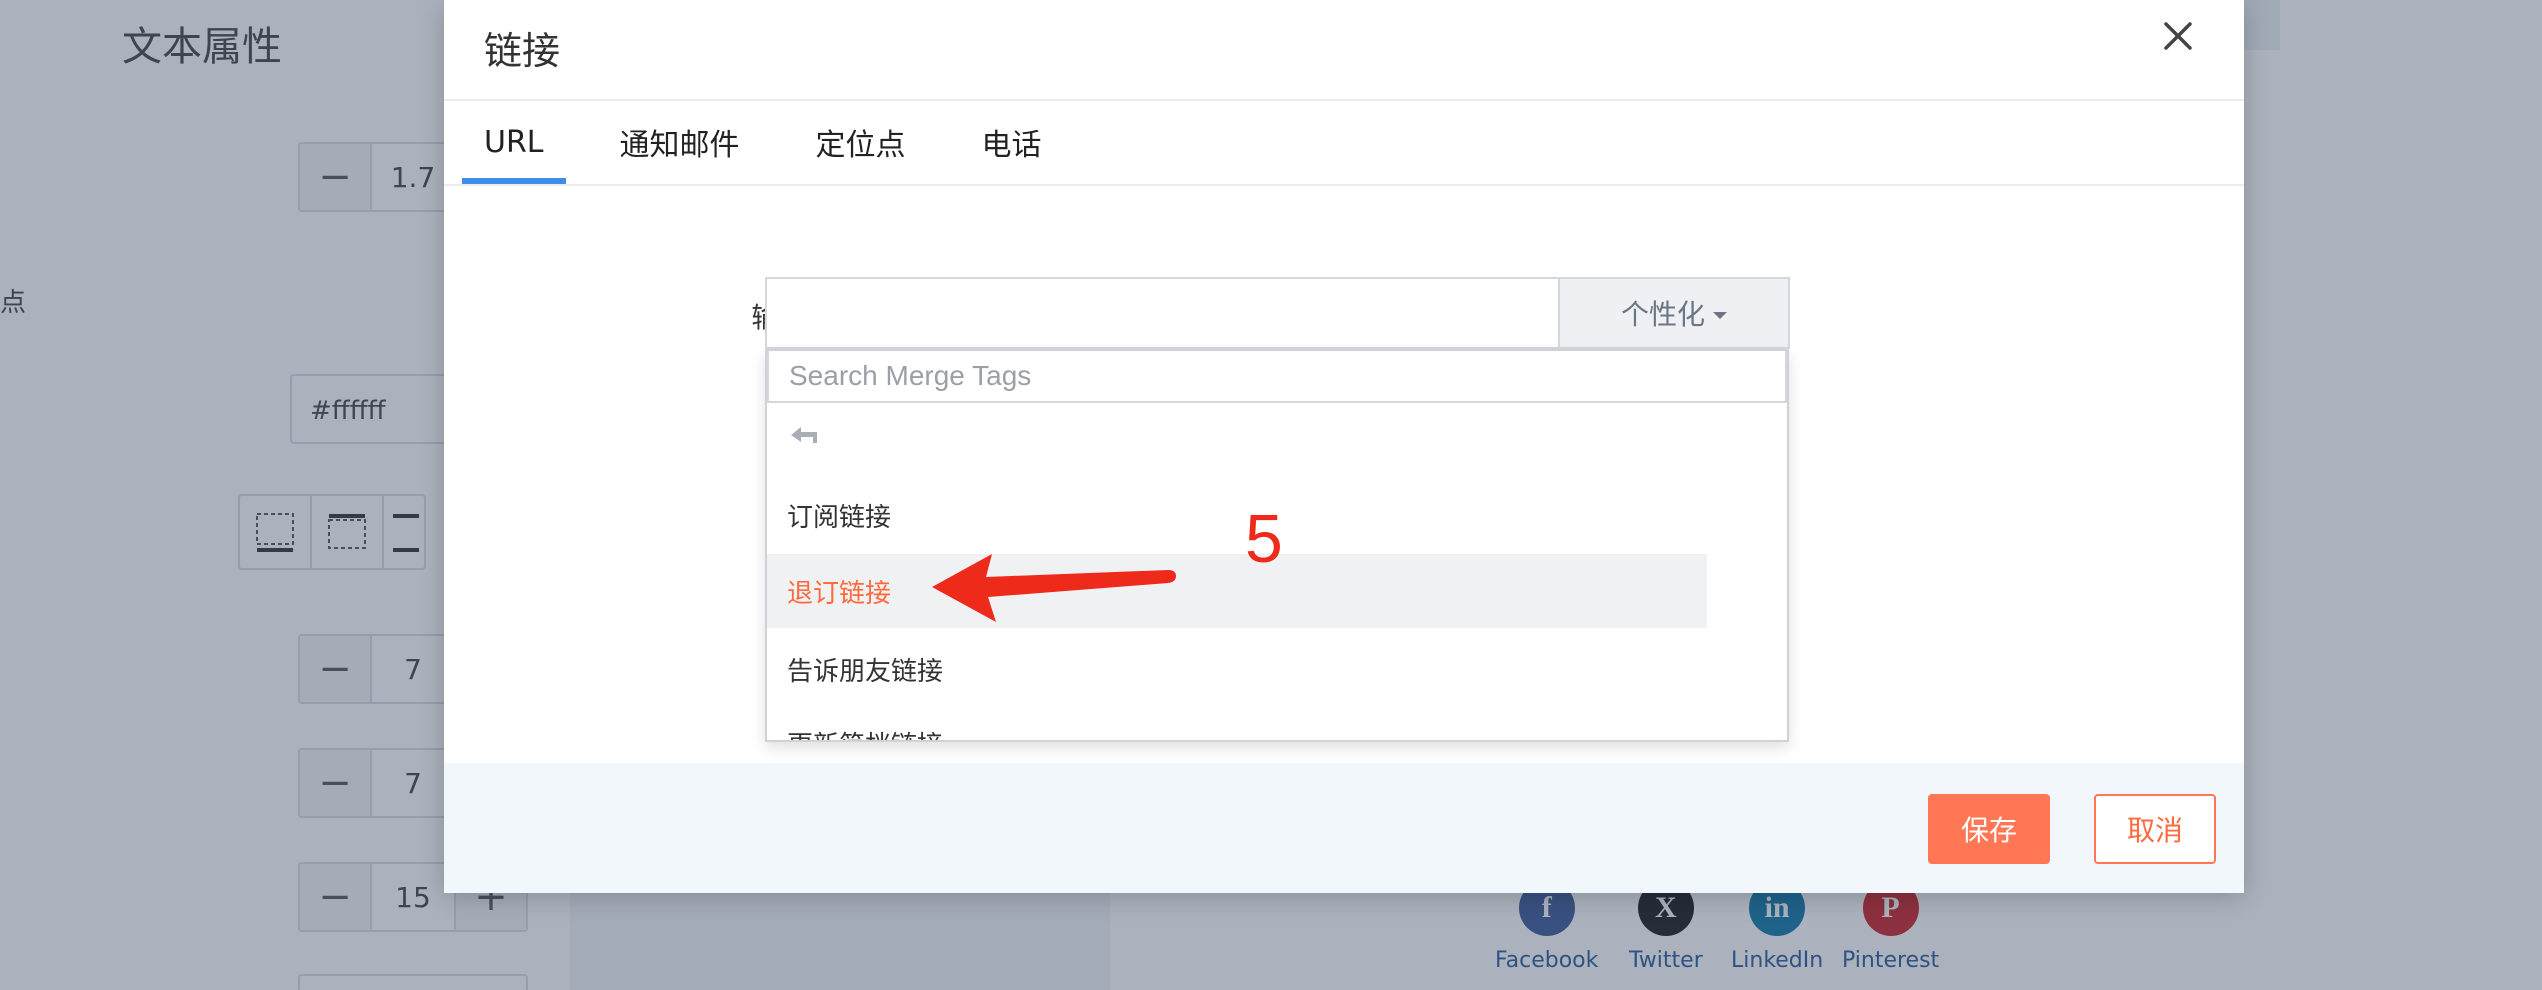  What do you see at coordinates (1054, 588) in the screenshot?
I see `annotation-arrow` at bounding box center [1054, 588].